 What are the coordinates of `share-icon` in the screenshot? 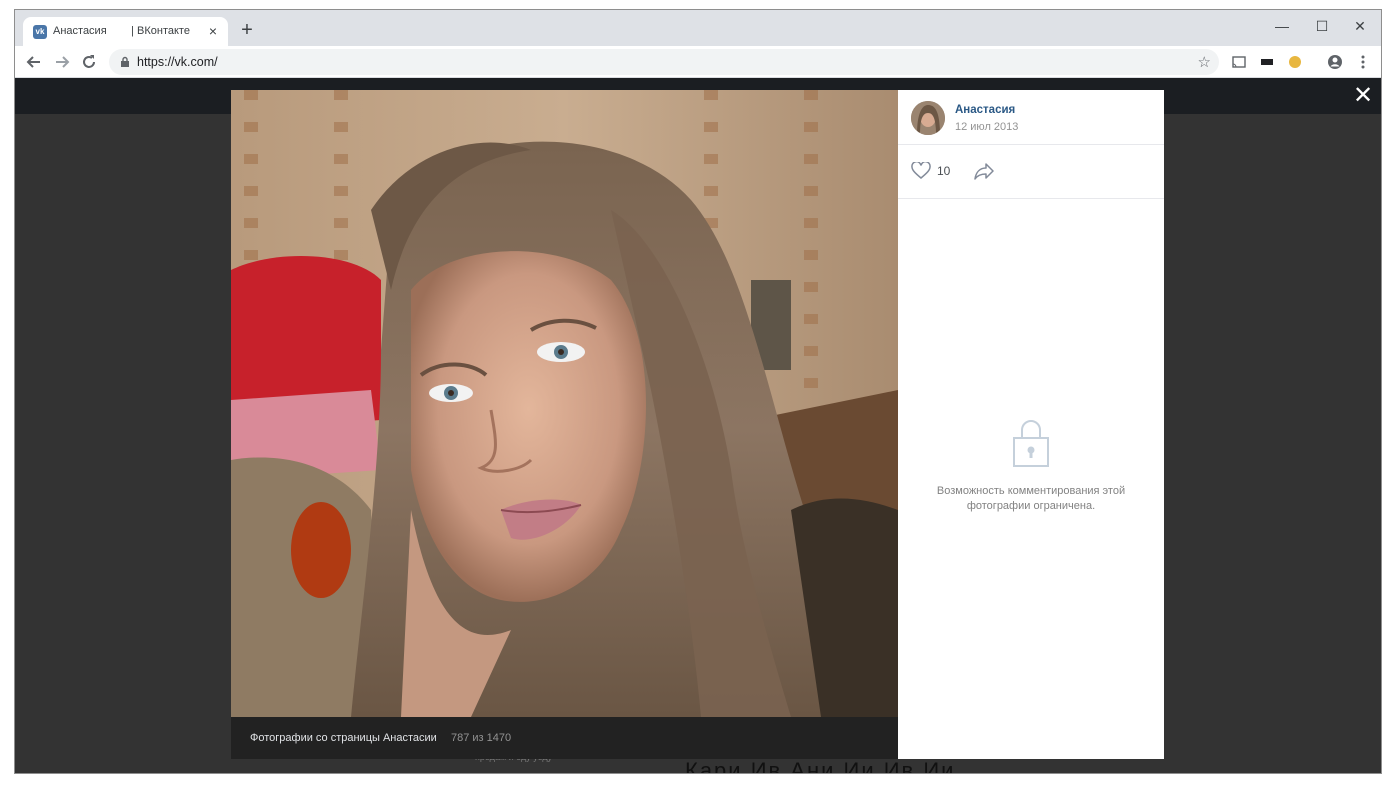 It's located at (984, 171).